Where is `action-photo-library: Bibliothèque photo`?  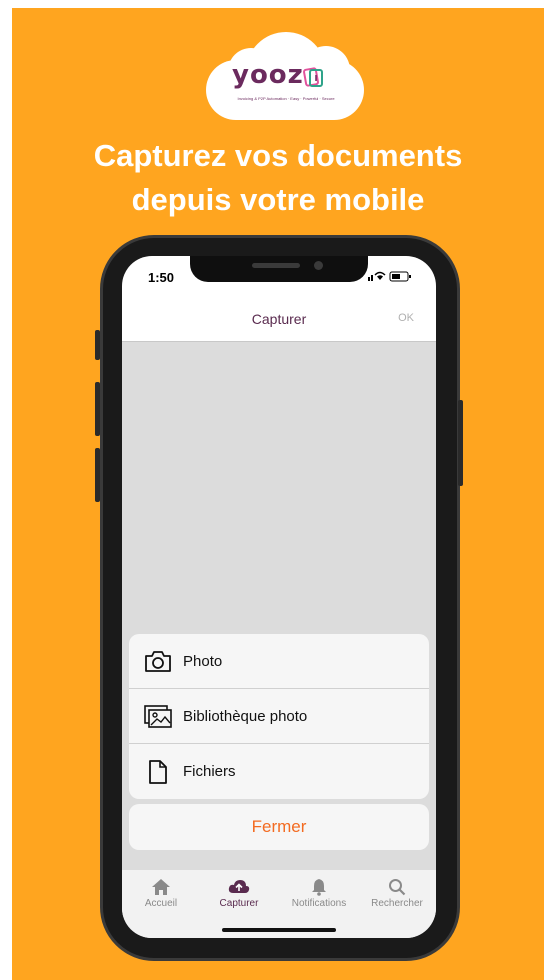
action-photo-library: Bibliothèque photo is located at coordinates (279, 716).